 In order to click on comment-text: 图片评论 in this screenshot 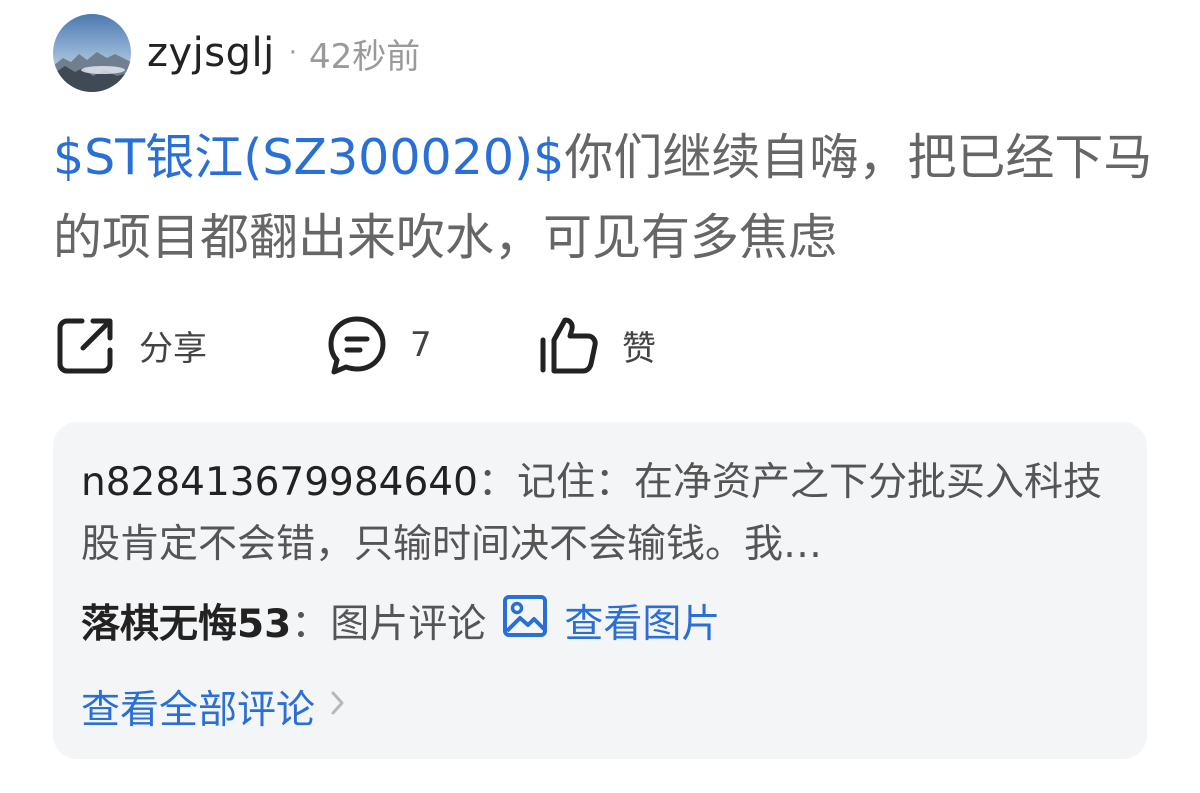, I will do `click(408, 624)`.